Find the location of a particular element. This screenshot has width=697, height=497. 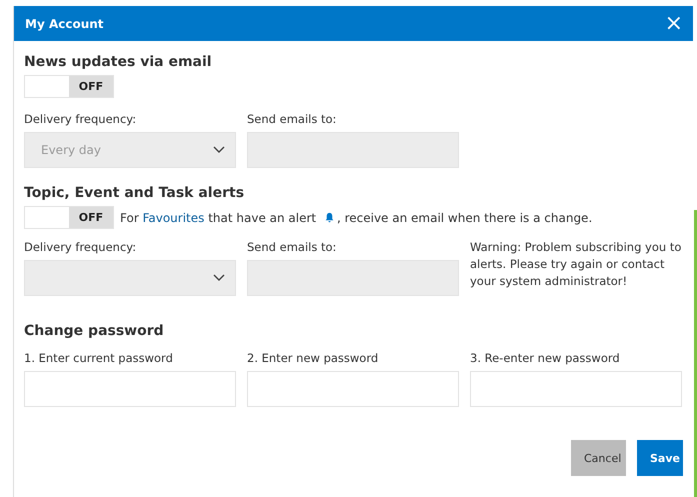

favourites-link: Favourites is located at coordinates (173, 217).